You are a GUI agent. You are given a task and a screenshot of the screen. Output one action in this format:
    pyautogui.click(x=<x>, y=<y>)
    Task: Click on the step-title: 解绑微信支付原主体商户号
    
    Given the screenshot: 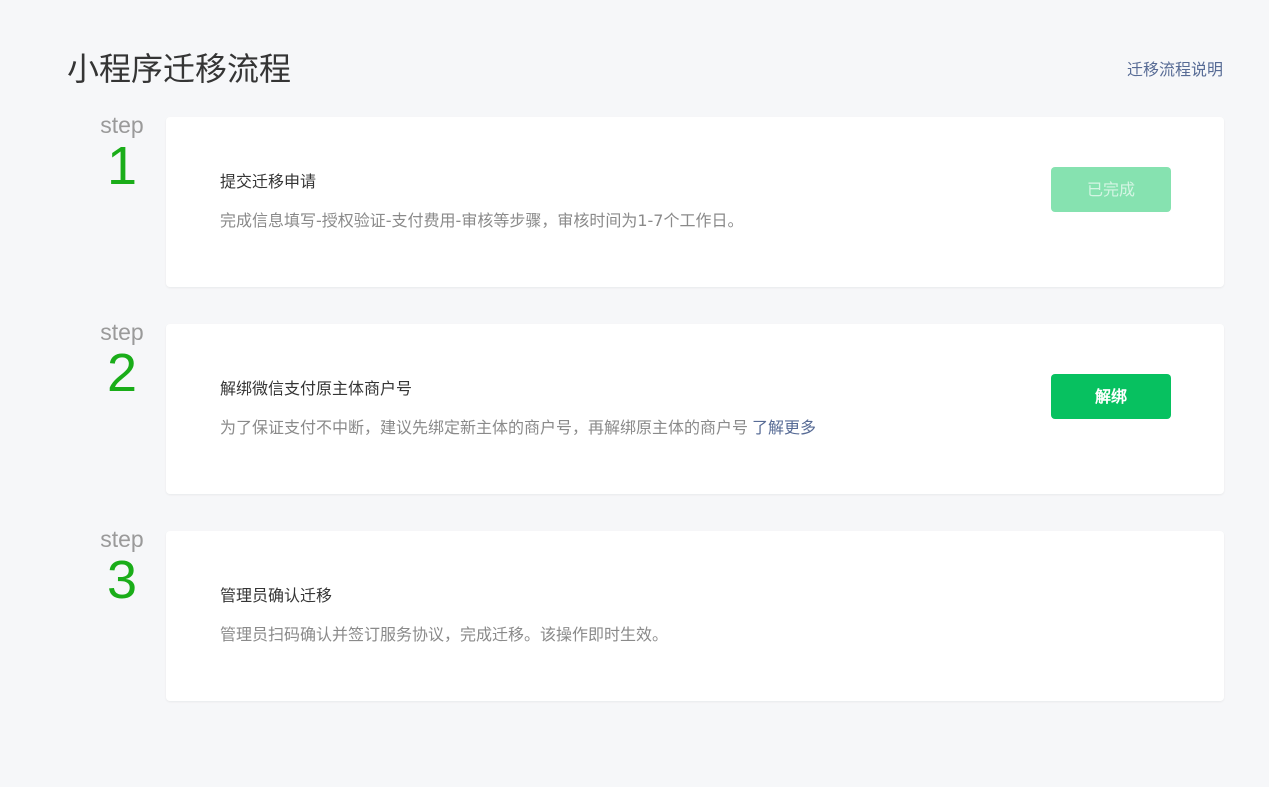 What is the action you would take?
    pyautogui.click(x=316, y=388)
    